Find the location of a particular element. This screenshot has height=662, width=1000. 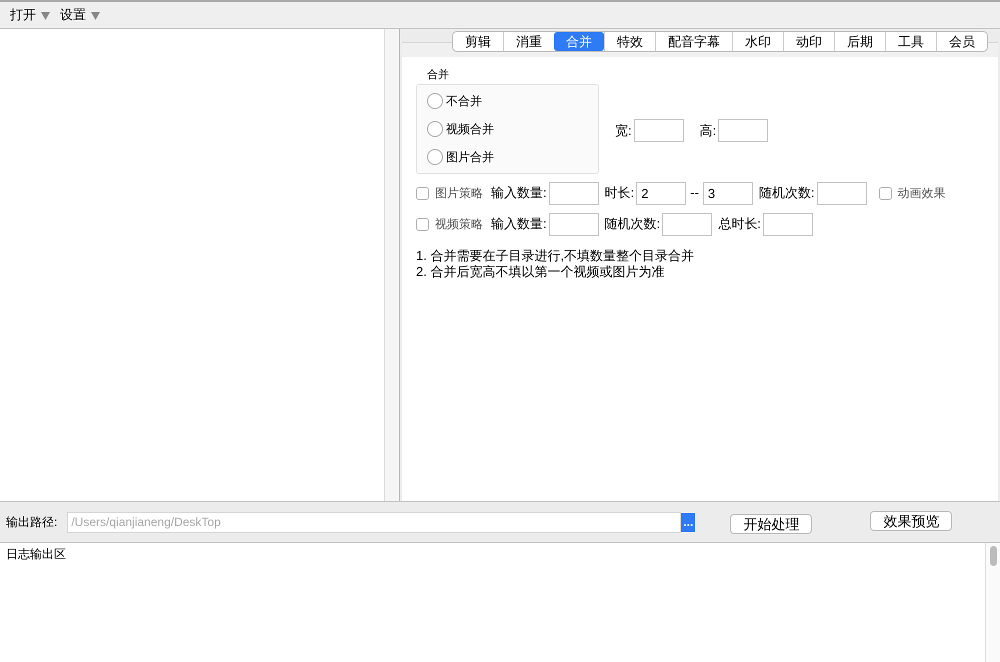

log-title: 日志输出区 is located at coordinates (36, 553).